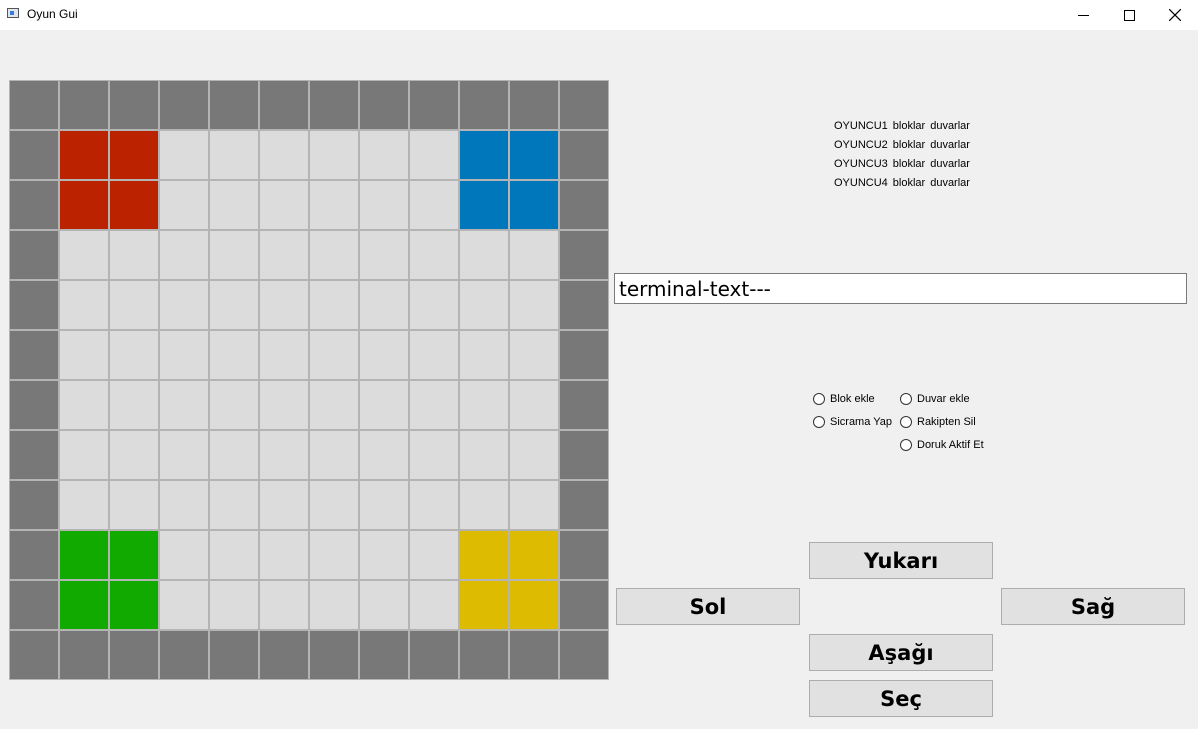 Image resolution: width=1198 pixels, height=729 pixels. I want to click on maximize-button, so click(1129, 15).